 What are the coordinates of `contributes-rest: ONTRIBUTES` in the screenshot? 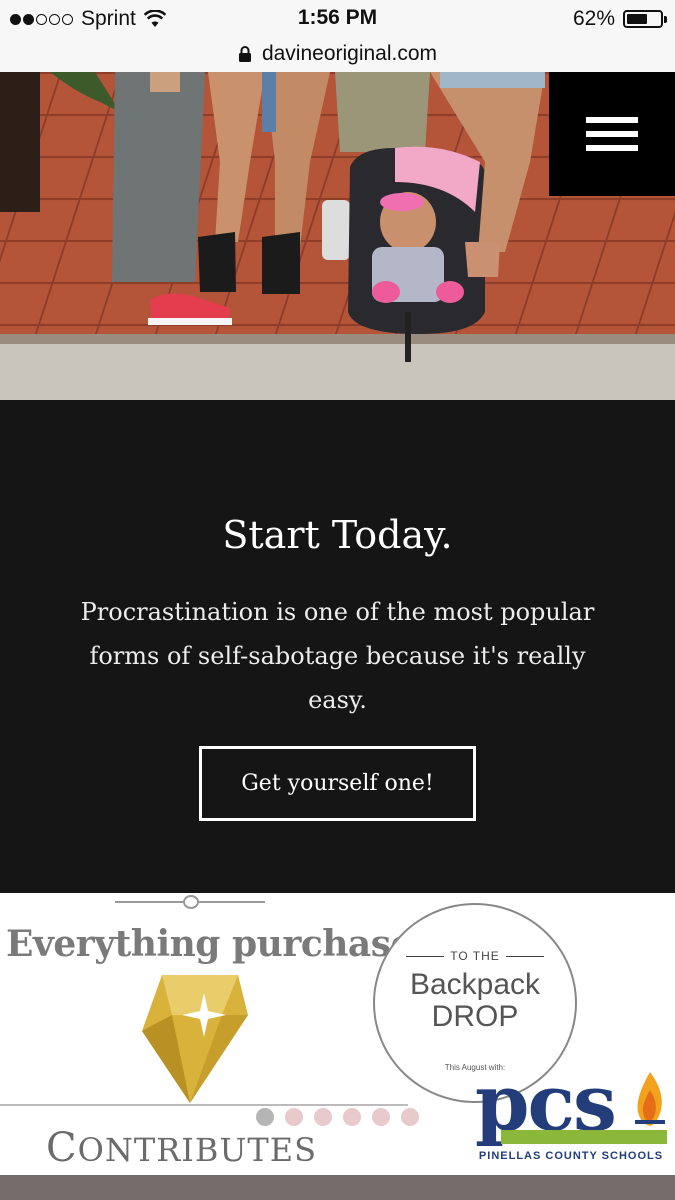 It's located at (197, 1150).